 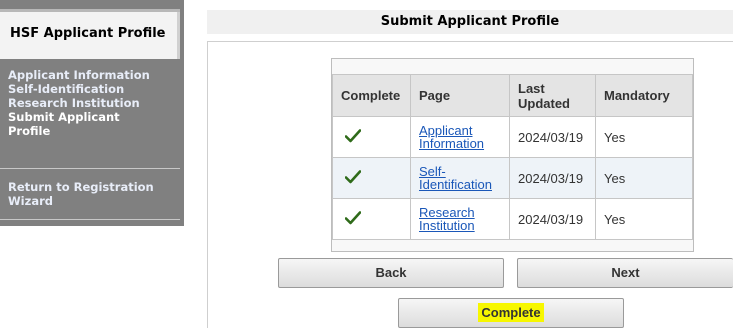 I want to click on column-header-mandatory: Mandatory, so click(x=644, y=95).